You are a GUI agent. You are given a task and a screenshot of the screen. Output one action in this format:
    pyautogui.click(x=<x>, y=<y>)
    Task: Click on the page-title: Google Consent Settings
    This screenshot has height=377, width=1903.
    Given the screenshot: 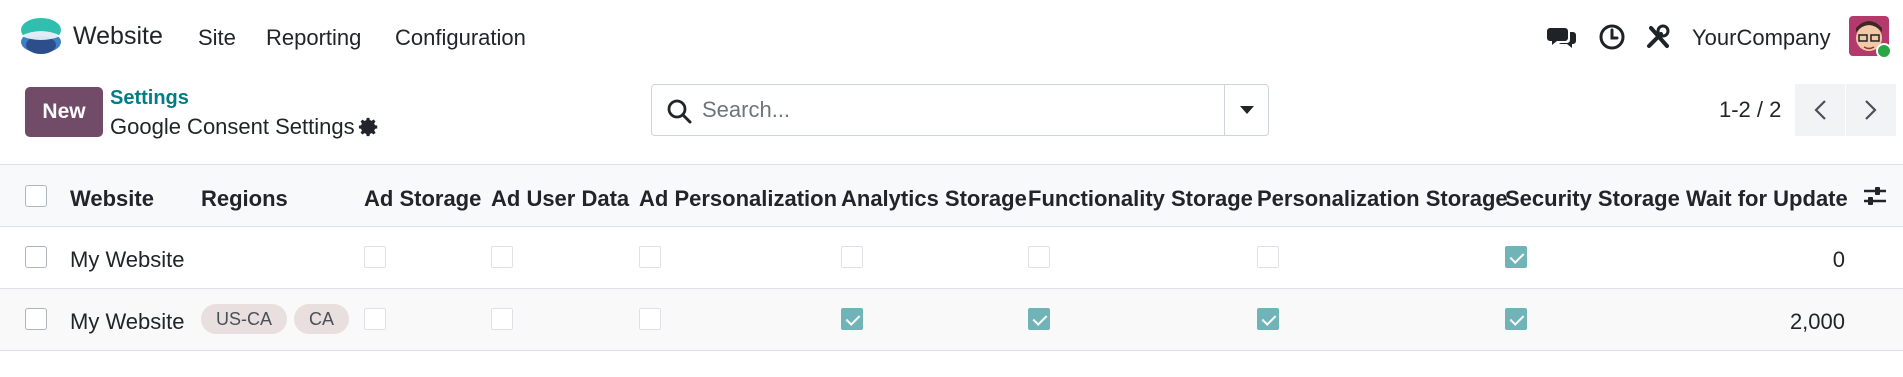 What is the action you would take?
    pyautogui.click(x=232, y=126)
    